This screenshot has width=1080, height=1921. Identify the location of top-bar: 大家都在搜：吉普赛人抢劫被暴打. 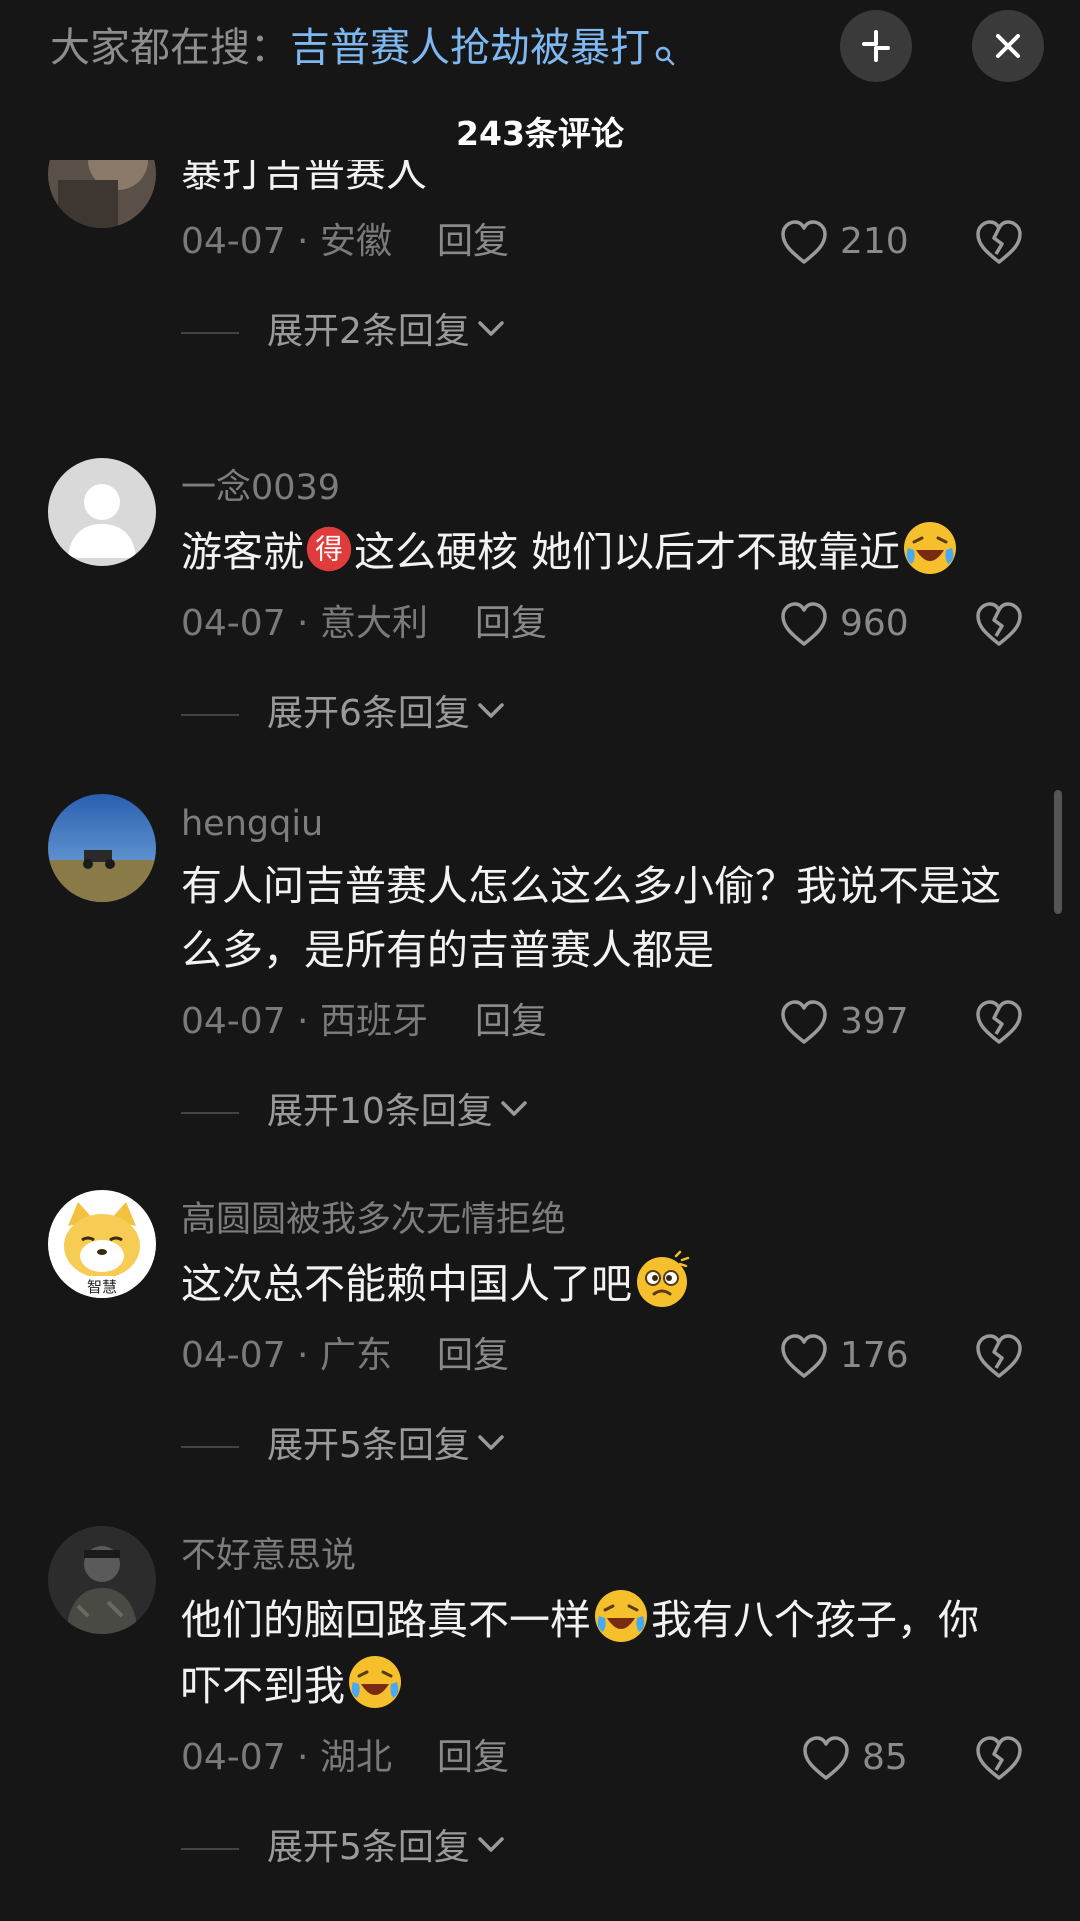
(540, 50).